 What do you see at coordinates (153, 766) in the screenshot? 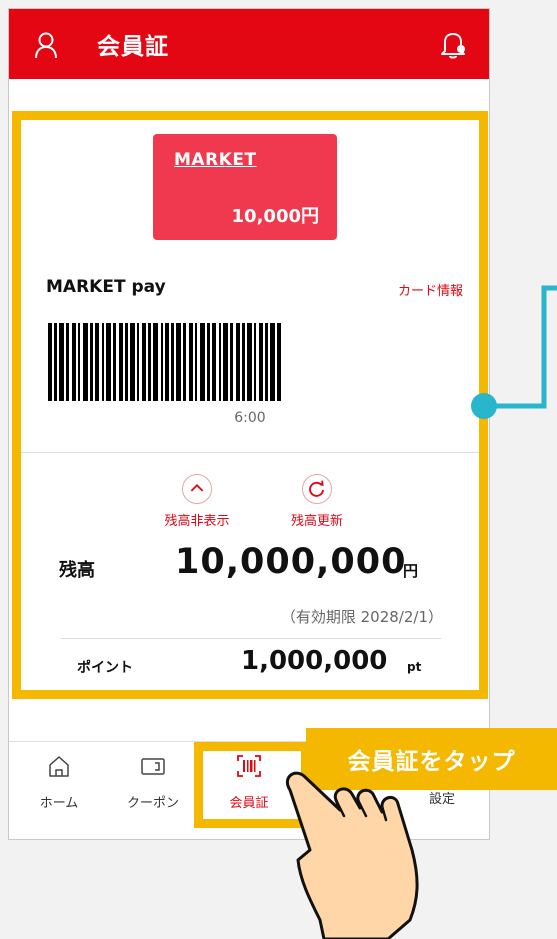
I see `coupon-icon` at bounding box center [153, 766].